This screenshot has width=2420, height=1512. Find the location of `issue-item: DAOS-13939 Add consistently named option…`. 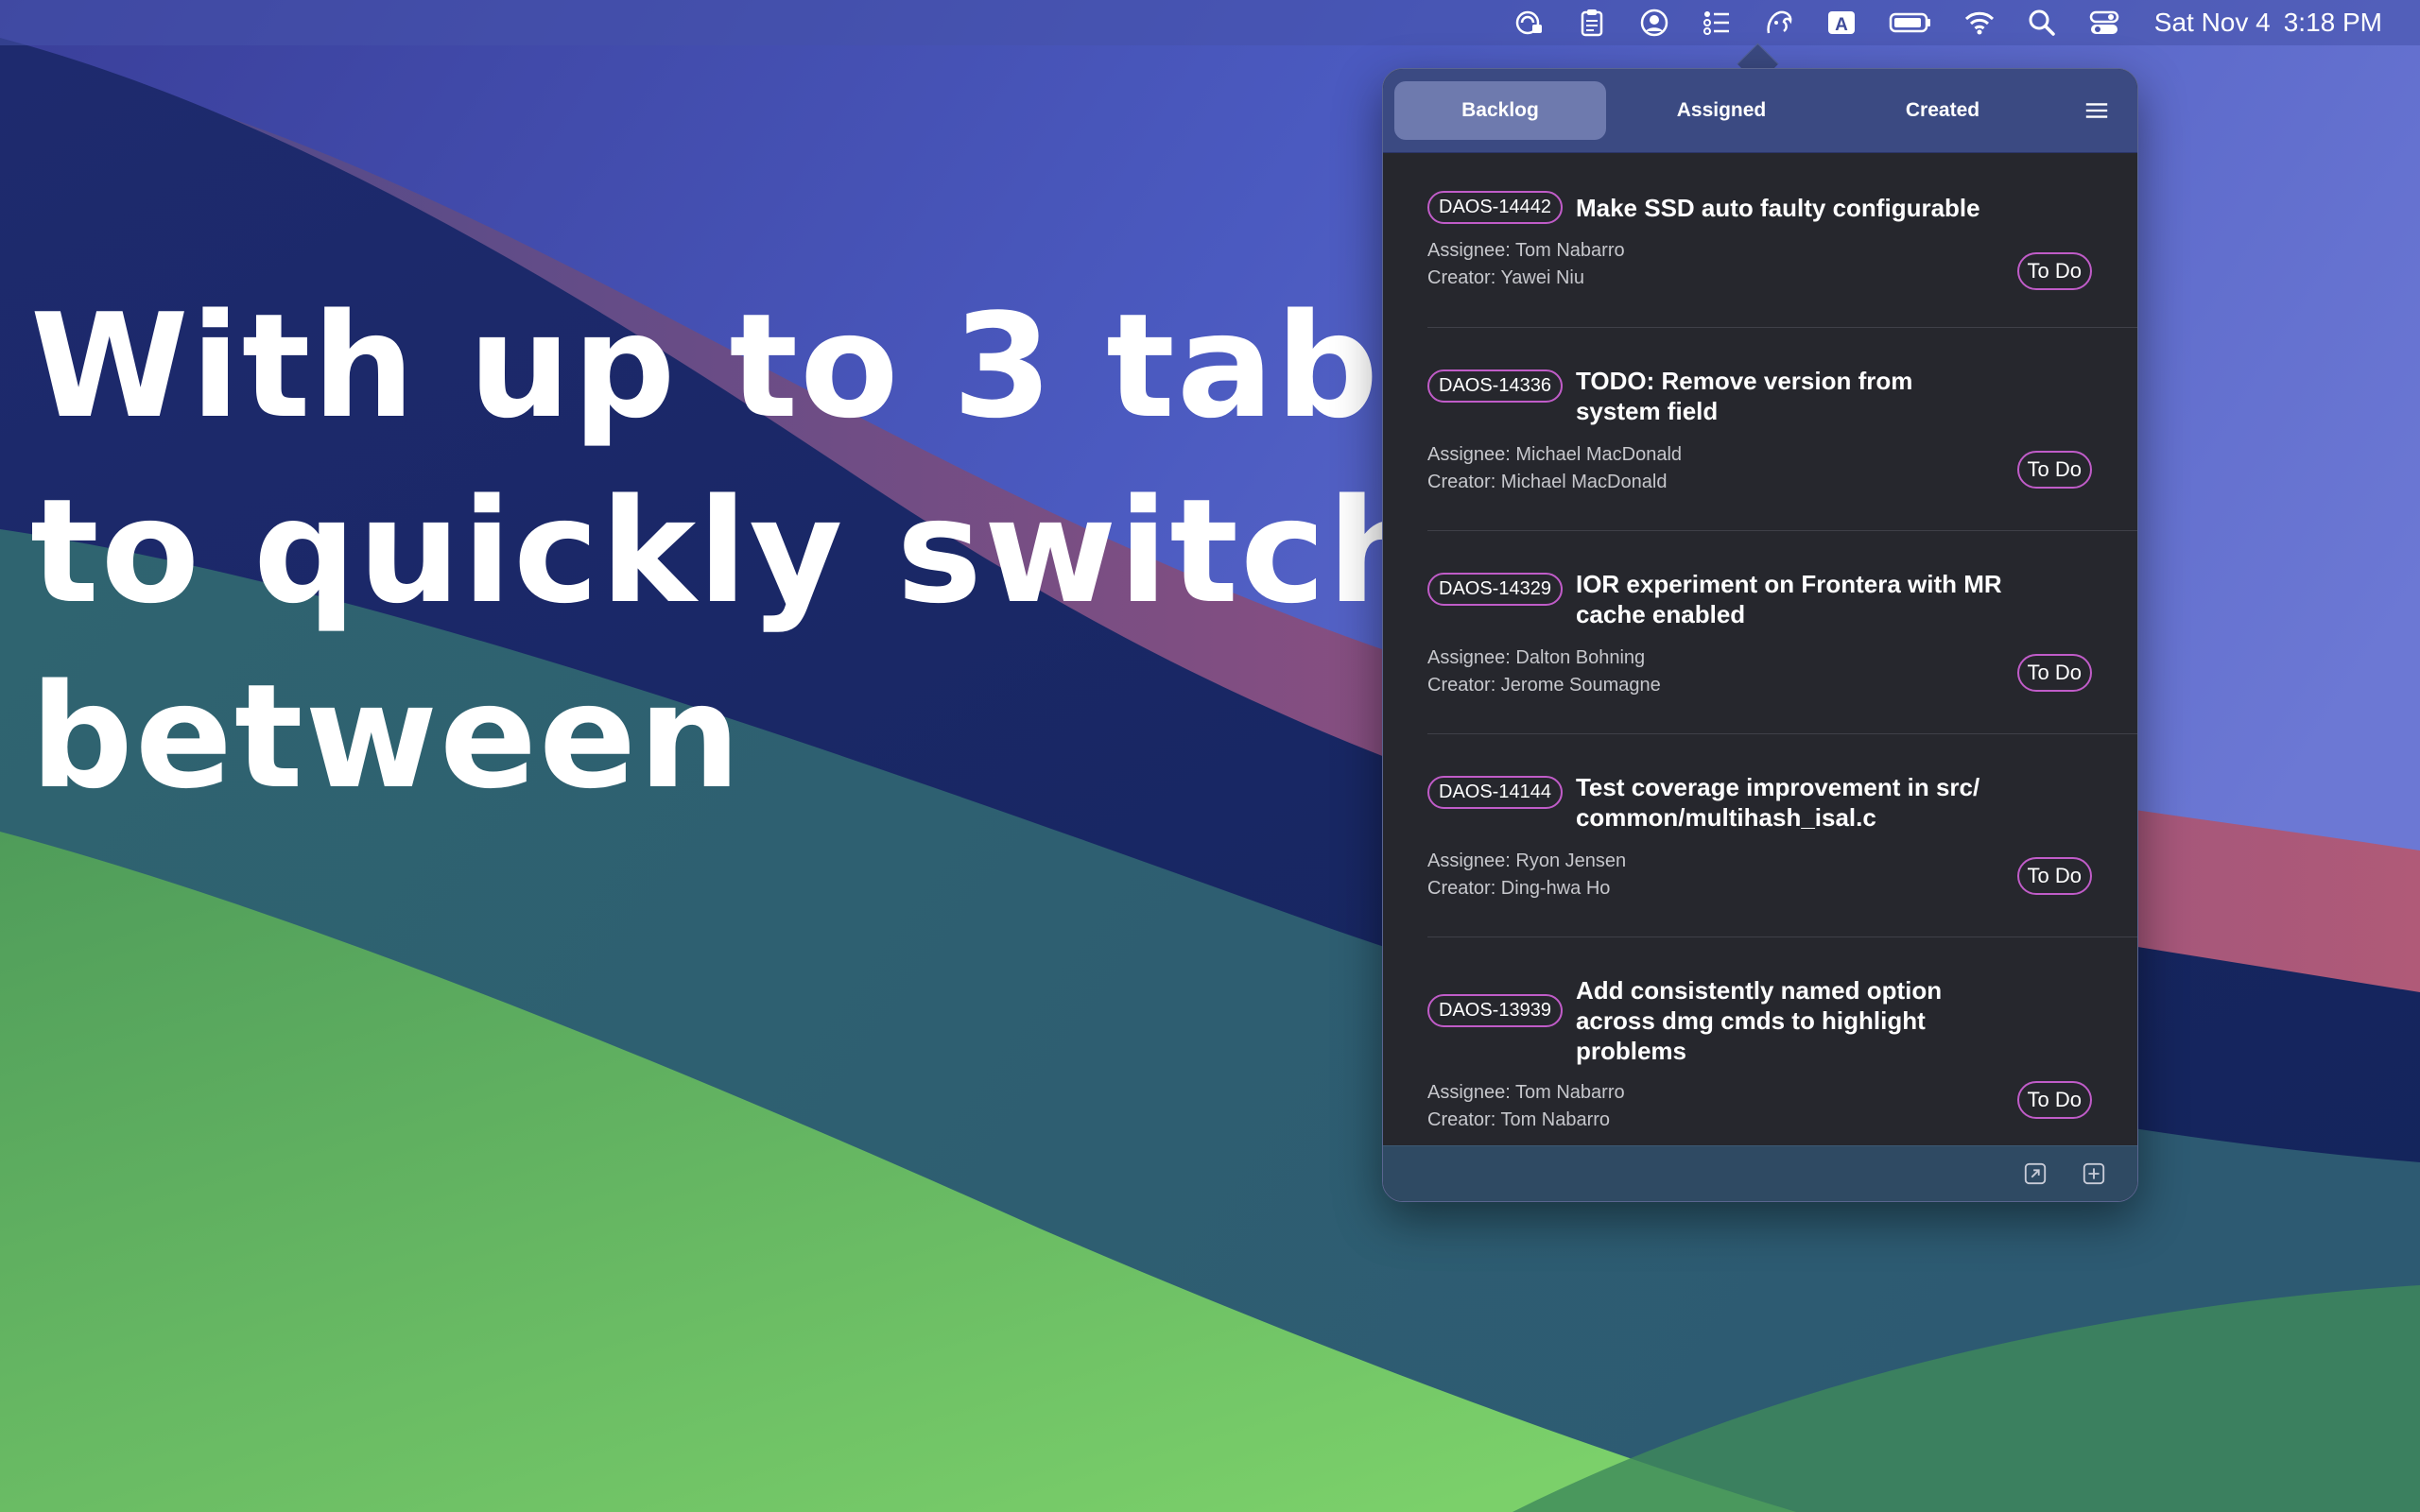

issue-item: DAOS-13939 Add consistently named option… is located at coordinates (1782, 1041).